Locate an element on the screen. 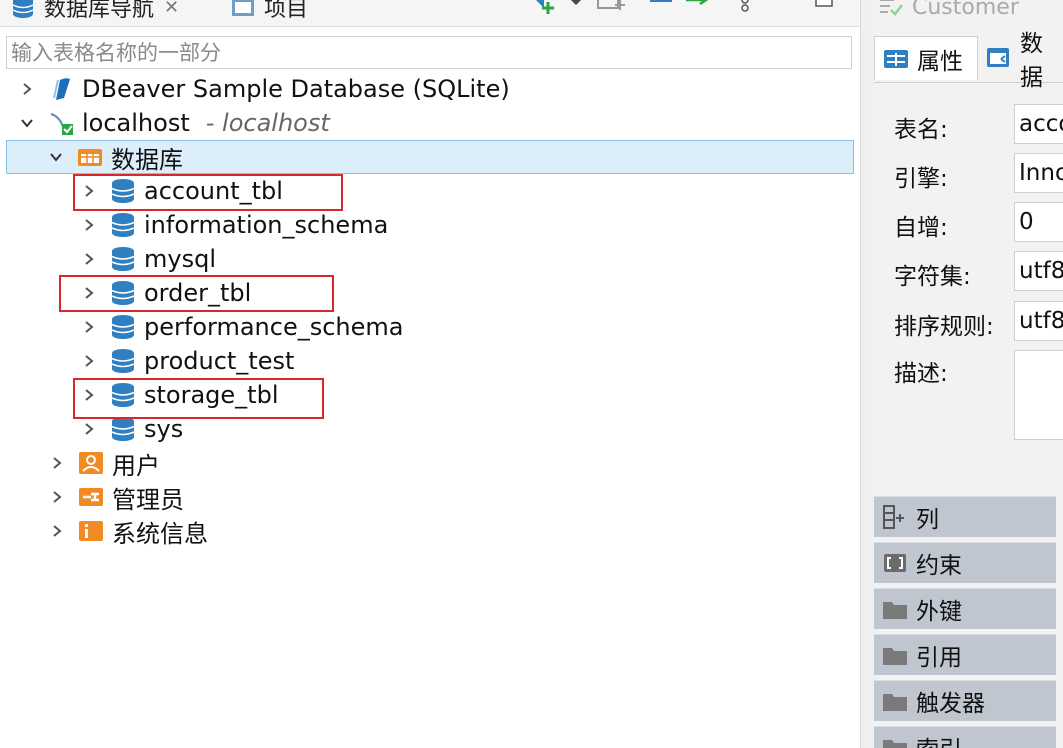 The height and width of the screenshot is (748, 1063). section-foreign-keys: 外键 is located at coordinates (965, 608).